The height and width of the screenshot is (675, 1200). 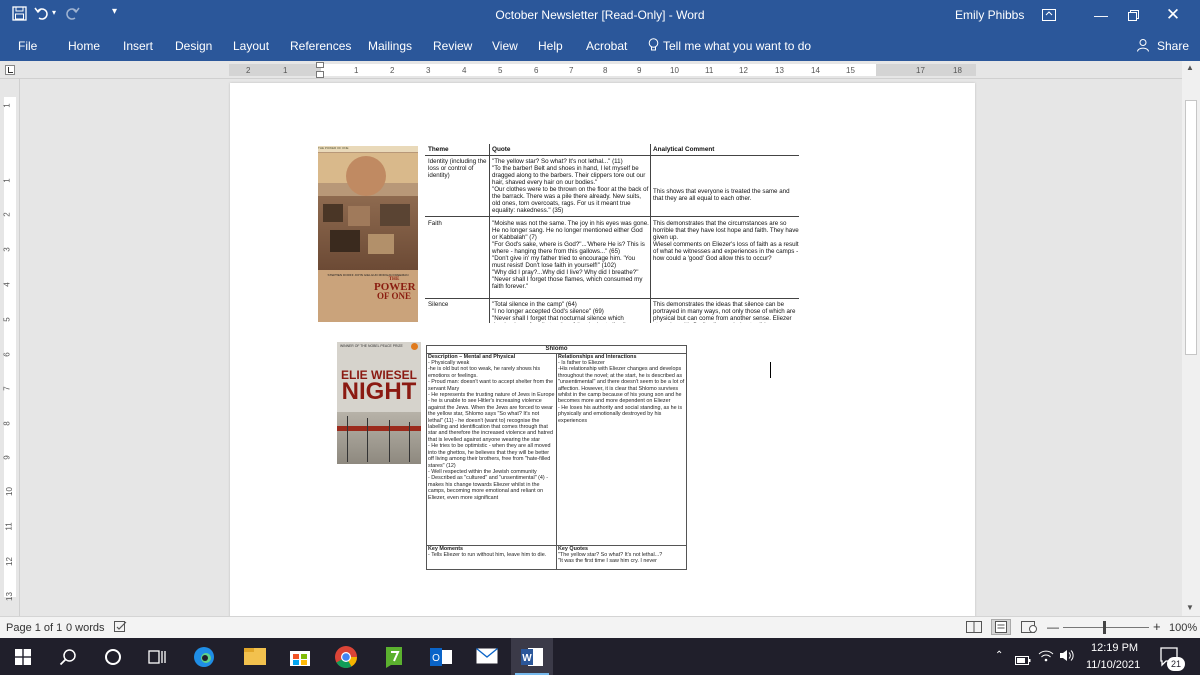 What do you see at coordinates (394, 296) in the screenshot?
I see `poster-title-3: OF ONE` at bounding box center [394, 296].